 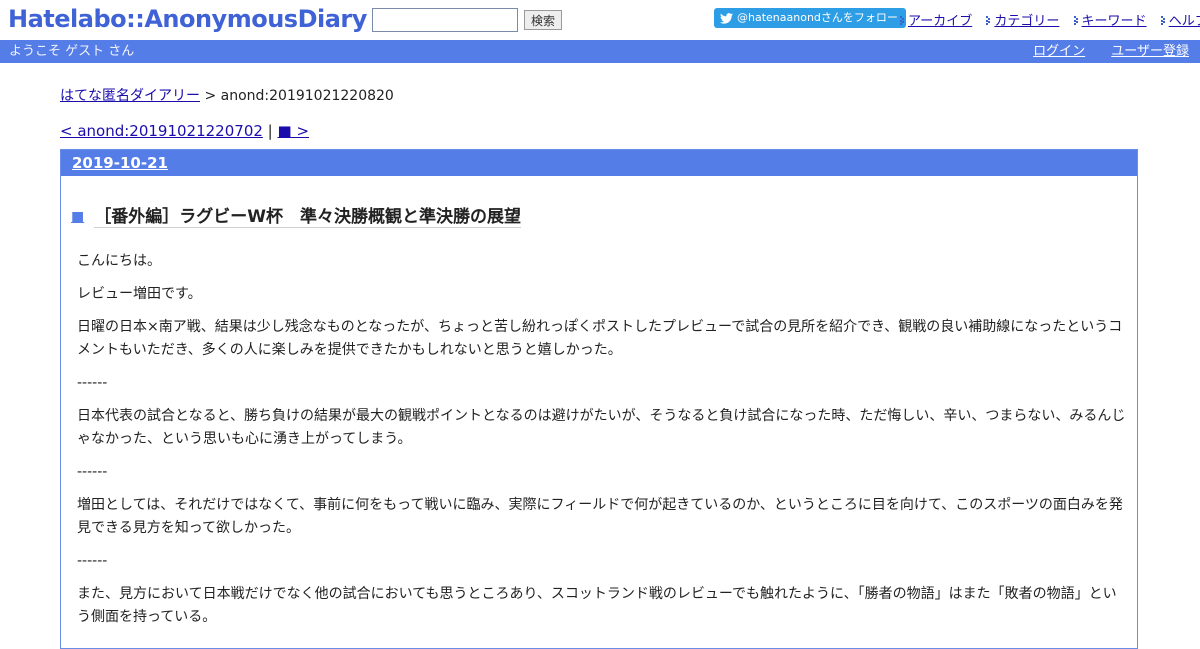 I want to click on next-entry-link: ■ >, so click(x=294, y=131).